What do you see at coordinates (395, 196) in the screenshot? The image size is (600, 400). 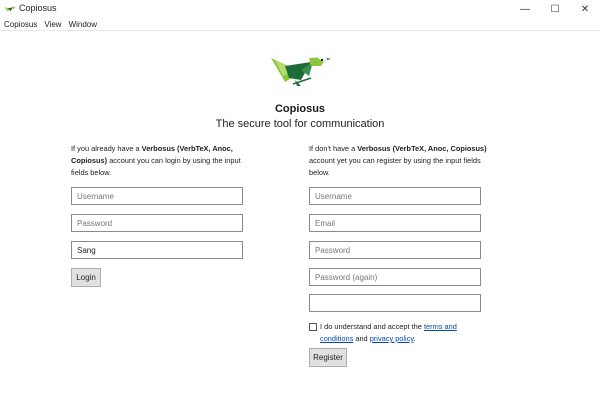 I see `register-username-input` at bounding box center [395, 196].